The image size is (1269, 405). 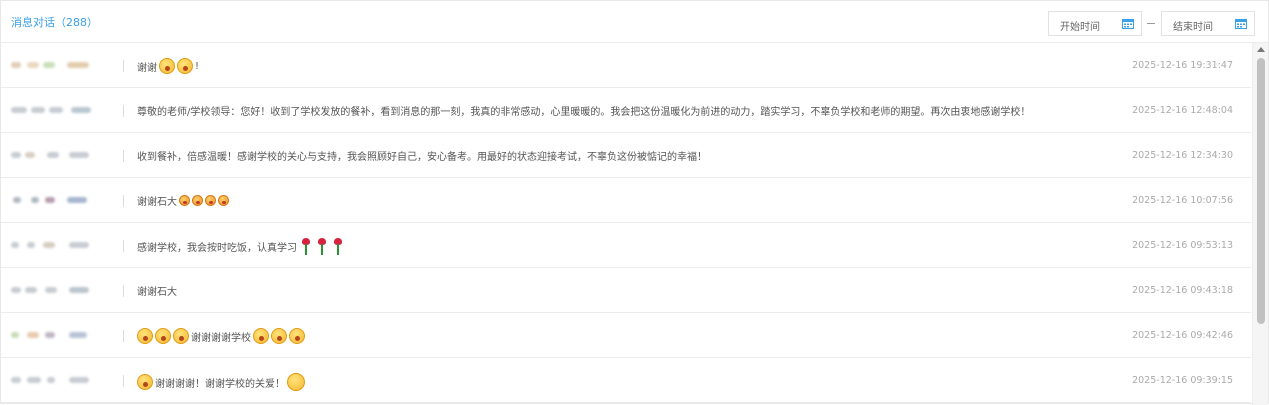 What do you see at coordinates (1261, 49) in the screenshot?
I see `scroll-up-arrow-icon` at bounding box center [1261, 49].